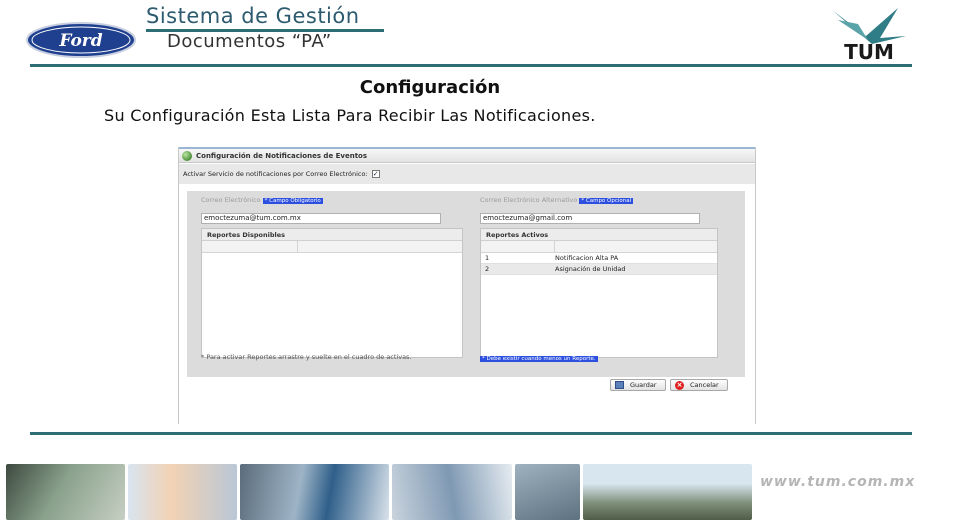  I want to click on report-name: Notificacion Alta PA, so click(587, 258).